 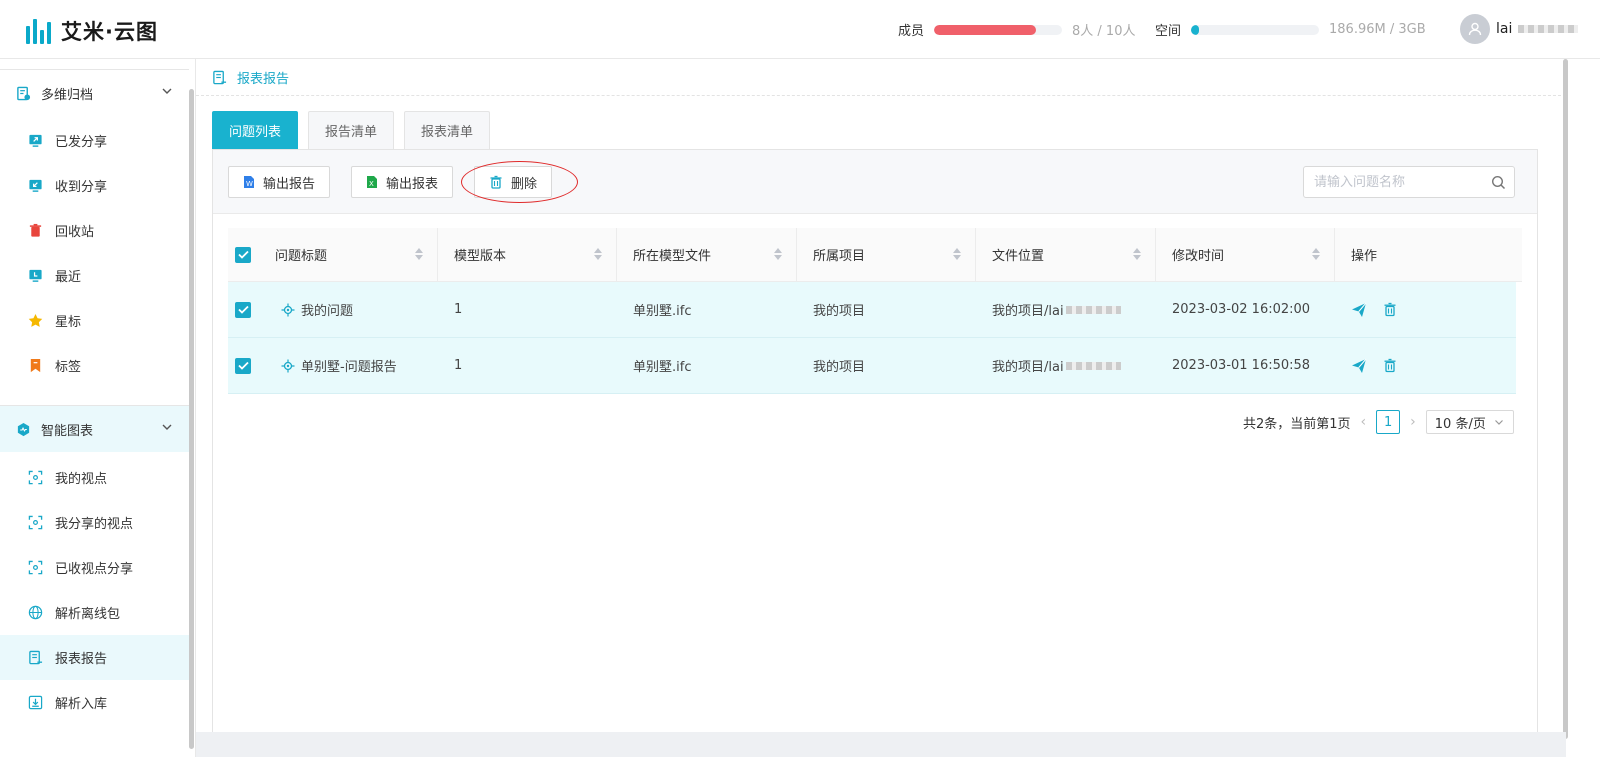 I want to click on member-quota-bar, so click(x=998, y=29).